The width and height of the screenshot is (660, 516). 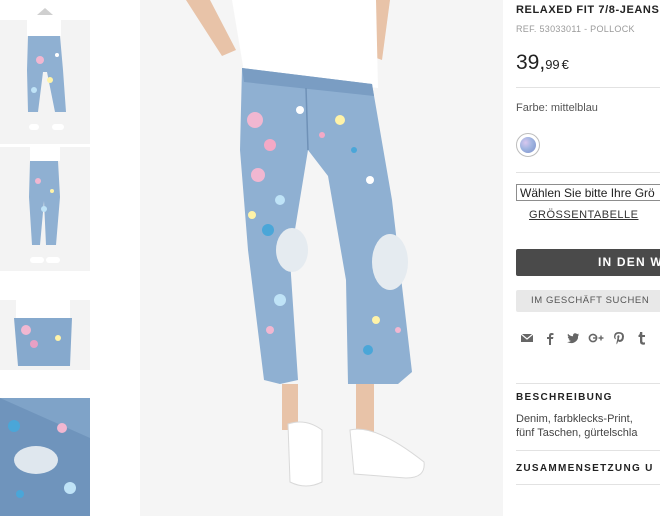 What do you see at coordinates (573, 339) in the screenshot?
I see `twitter-icon` at bounding box center [573, 339].